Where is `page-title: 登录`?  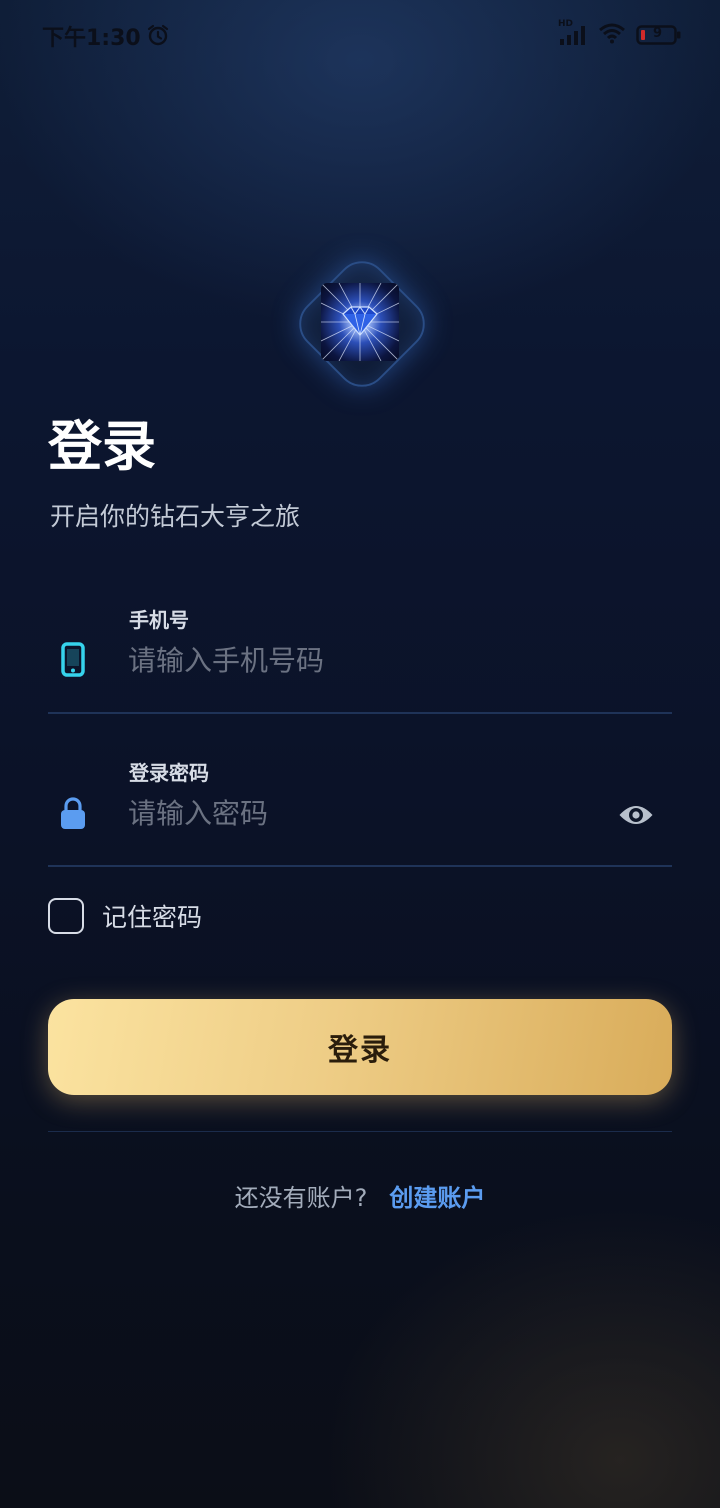
page-title: 登录 is located at coordinates (102, 446).